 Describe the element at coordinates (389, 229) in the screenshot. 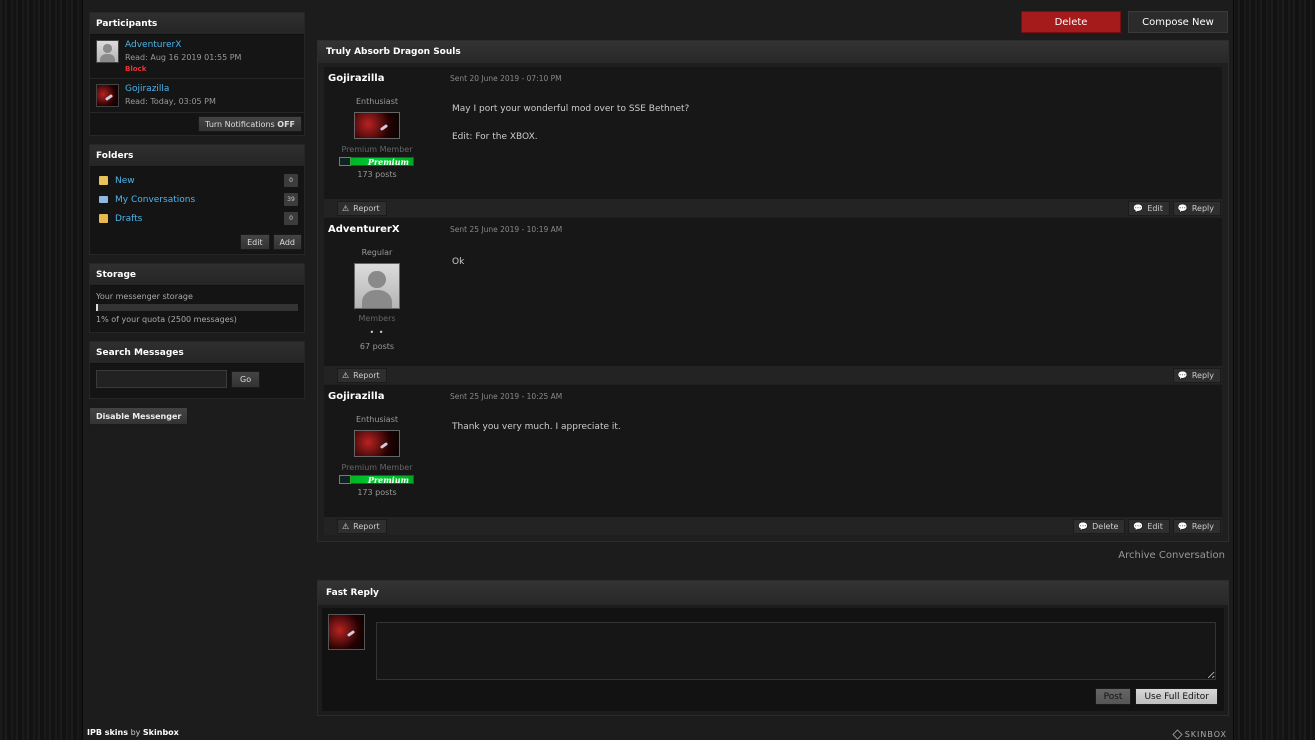

I see `post-author: AdventurerX` at that location.